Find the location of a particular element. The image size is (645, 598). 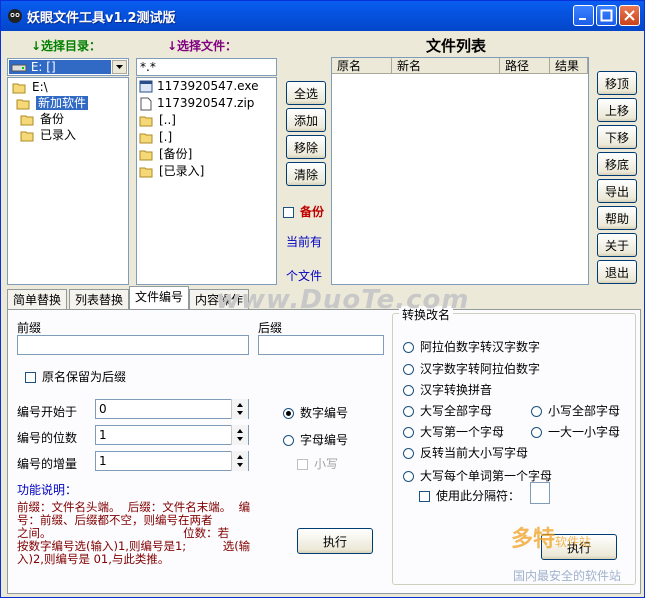

move-down-button: 下移 is located at coordinates (617, 137).